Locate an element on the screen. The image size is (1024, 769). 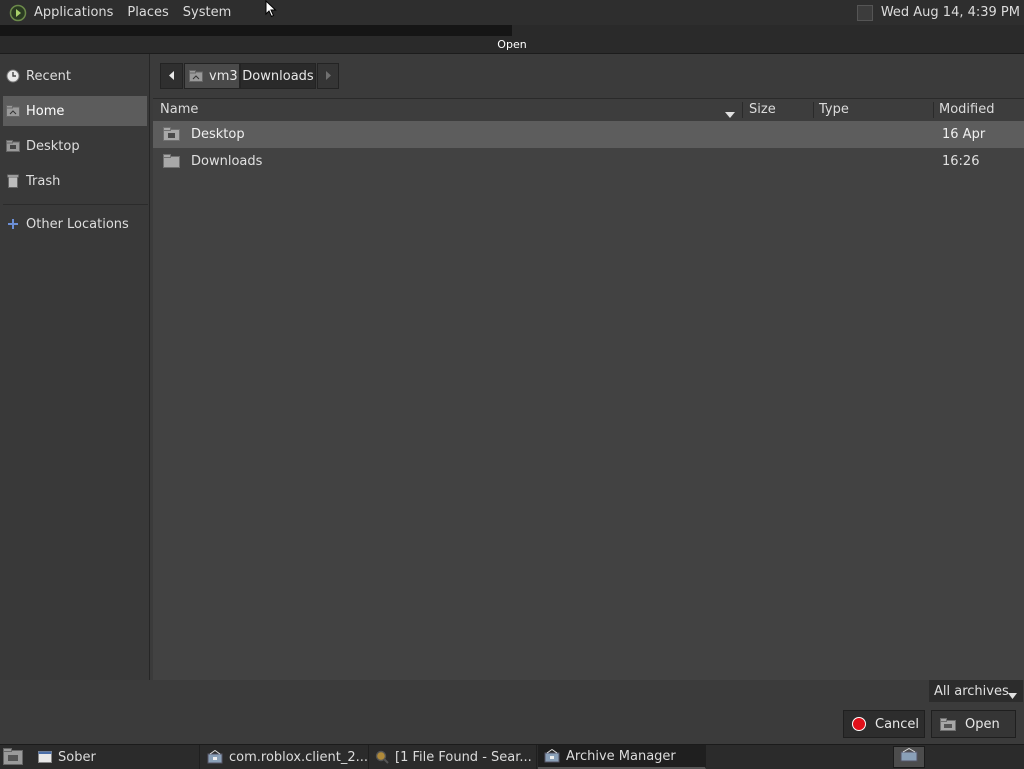
cancel-button: Cancel is located at coordinates (884, 724).